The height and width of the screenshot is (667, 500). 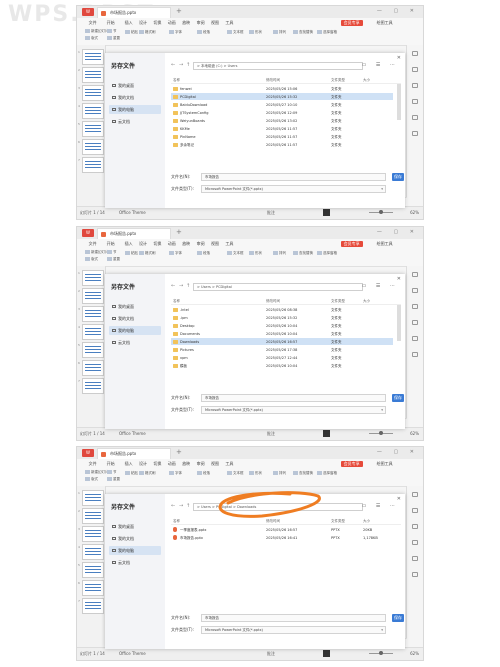 I want to click on file-row: vpm 2025/05/27 12:44 文件夹, so click(x=282, y=357).